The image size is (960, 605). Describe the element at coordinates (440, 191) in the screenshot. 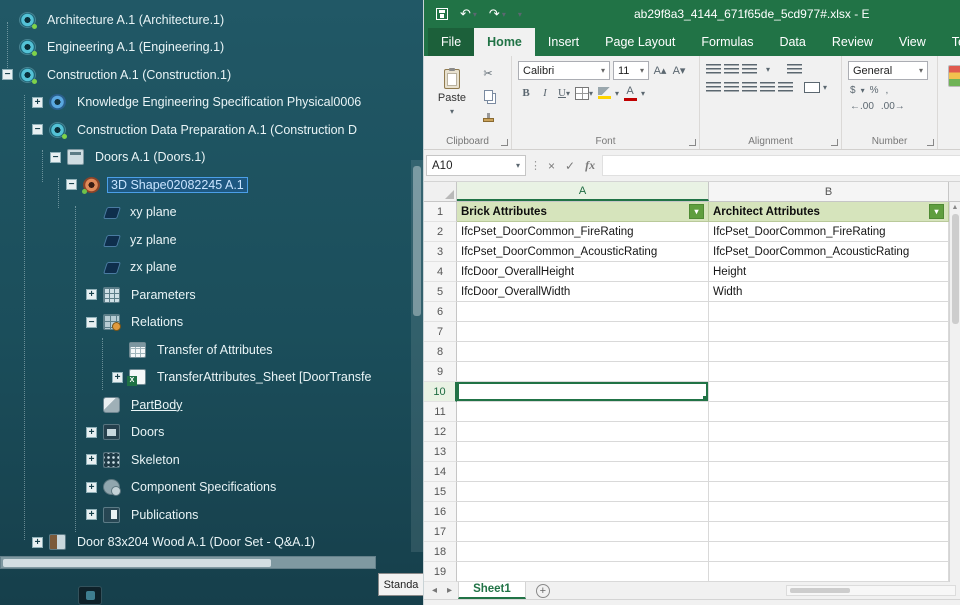

I see `select-all-corner` at that location.